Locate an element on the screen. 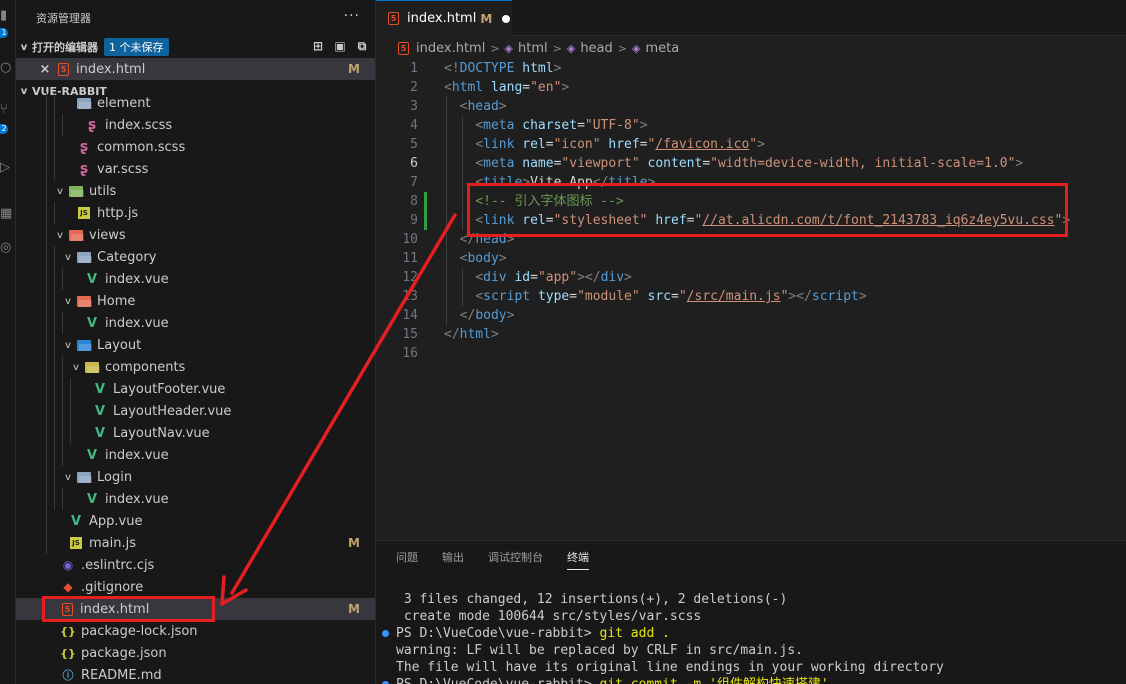 The image size is (1126, 684). tree-item-label: package.json is located at coordinates (124, 653).